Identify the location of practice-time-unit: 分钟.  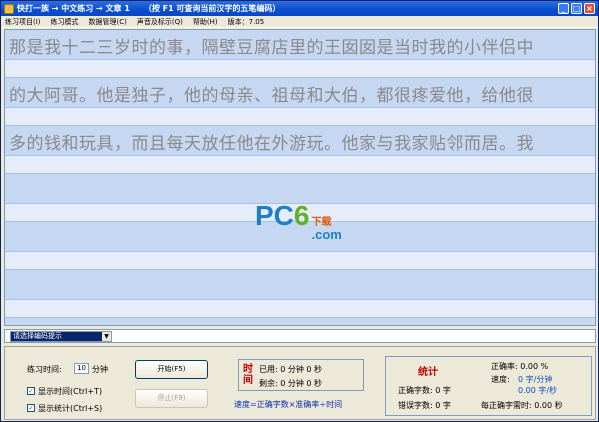
(100, 369).